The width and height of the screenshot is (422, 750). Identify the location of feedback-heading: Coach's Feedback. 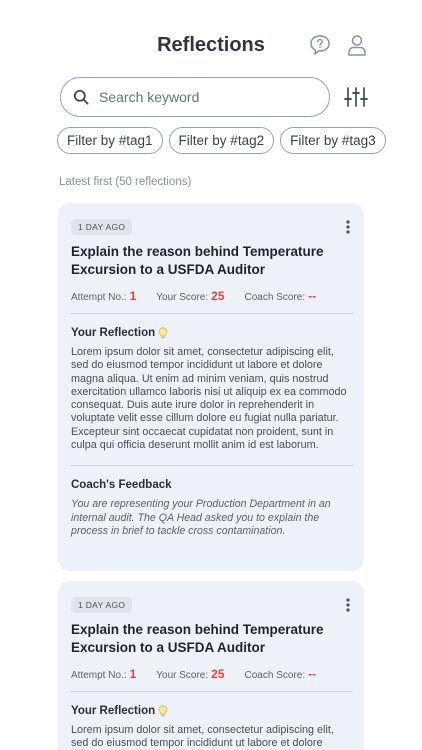
(121, 485).